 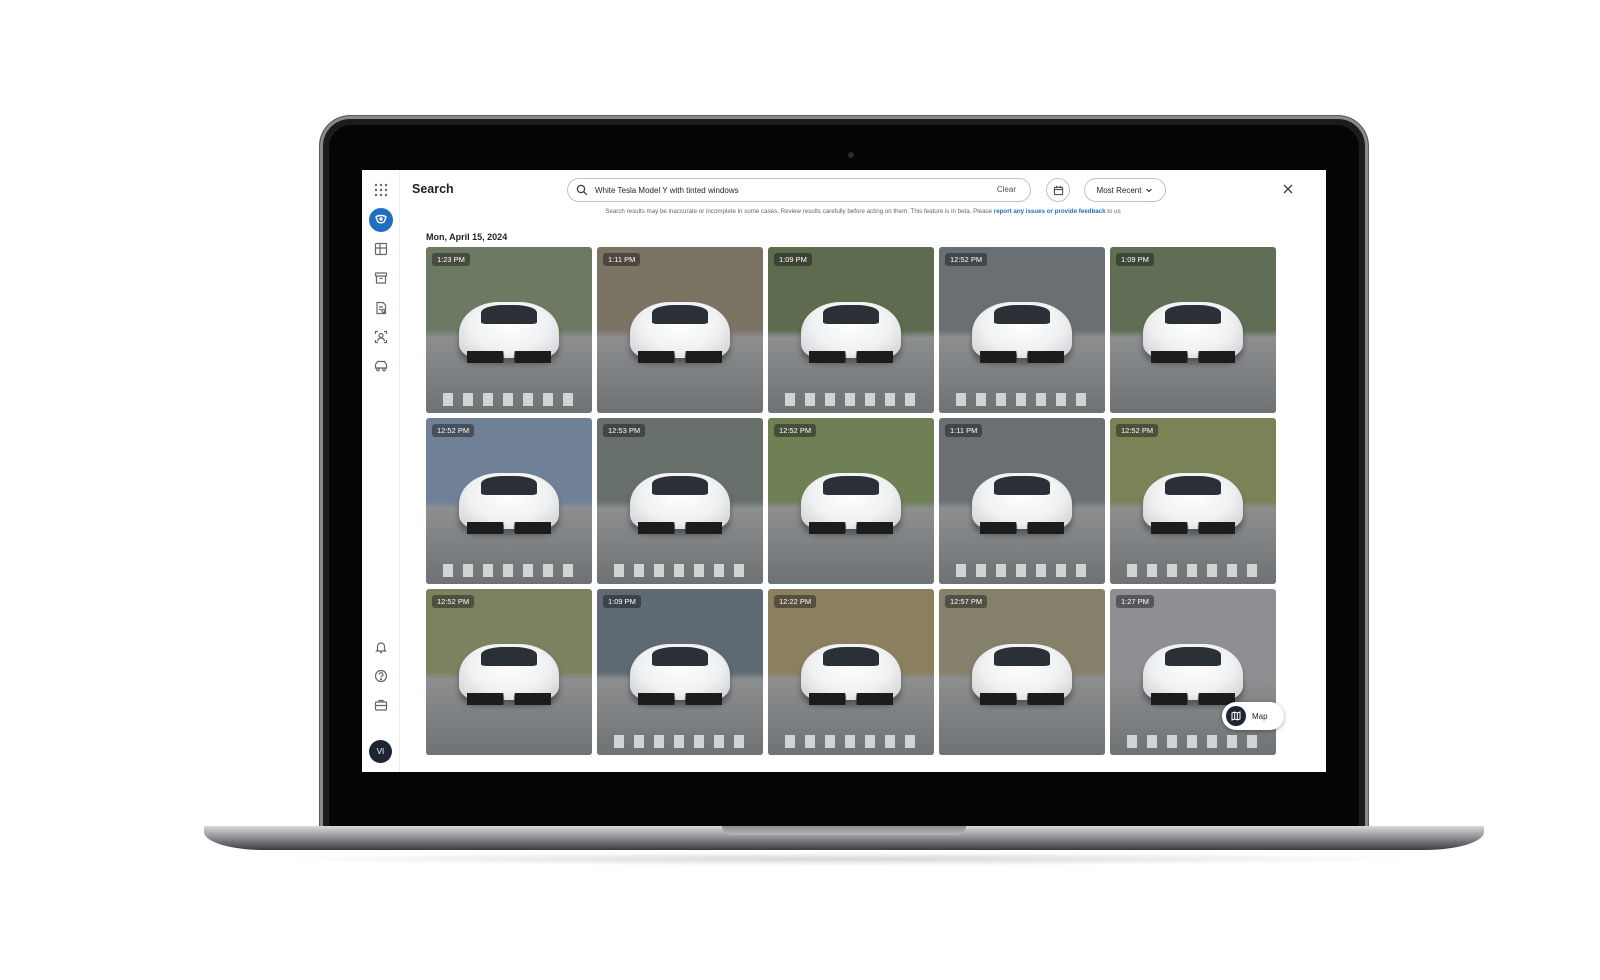 I want to click on date-filter-button, so click(x=1058, y=190).